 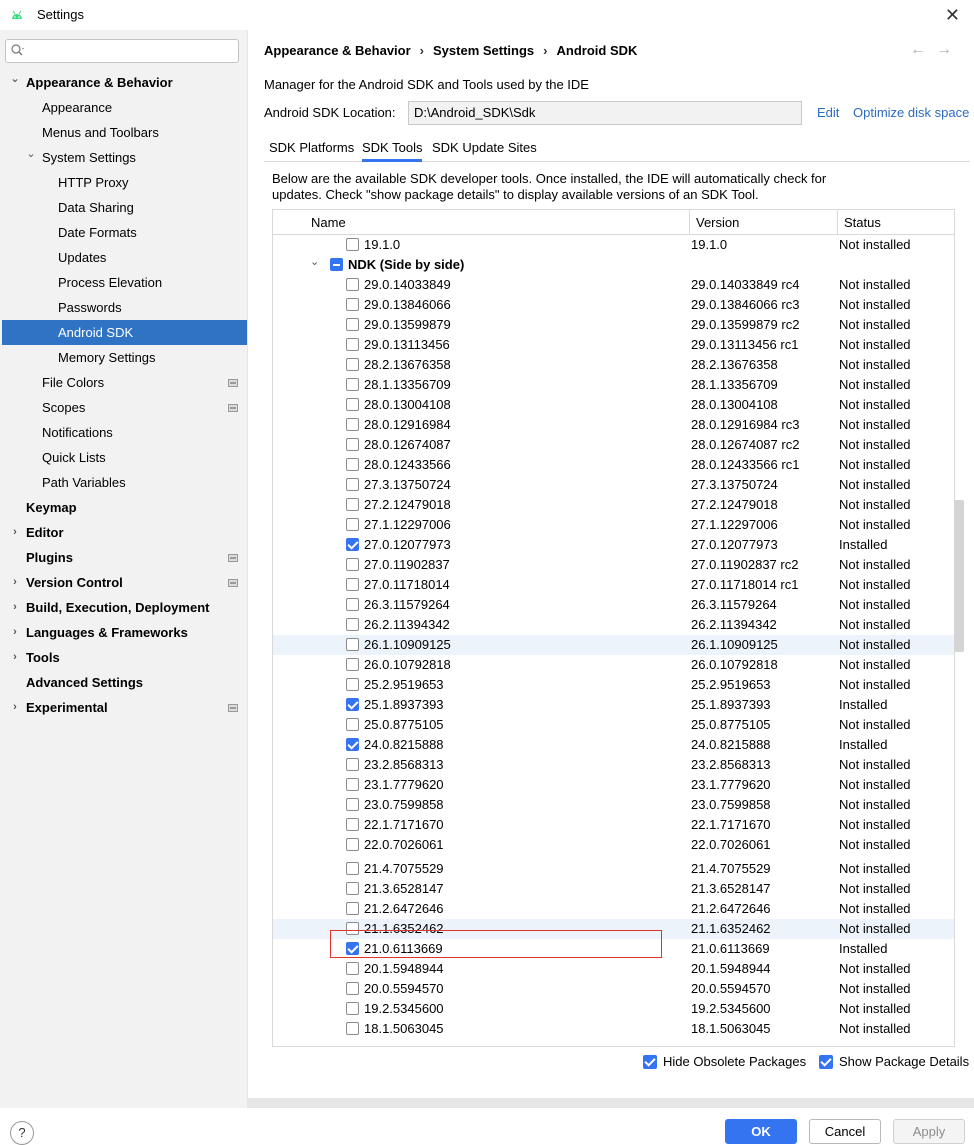 I want to click on table-row: 24.0.8215888 24.0.8215888 Installed, so click(x=613, y=745).